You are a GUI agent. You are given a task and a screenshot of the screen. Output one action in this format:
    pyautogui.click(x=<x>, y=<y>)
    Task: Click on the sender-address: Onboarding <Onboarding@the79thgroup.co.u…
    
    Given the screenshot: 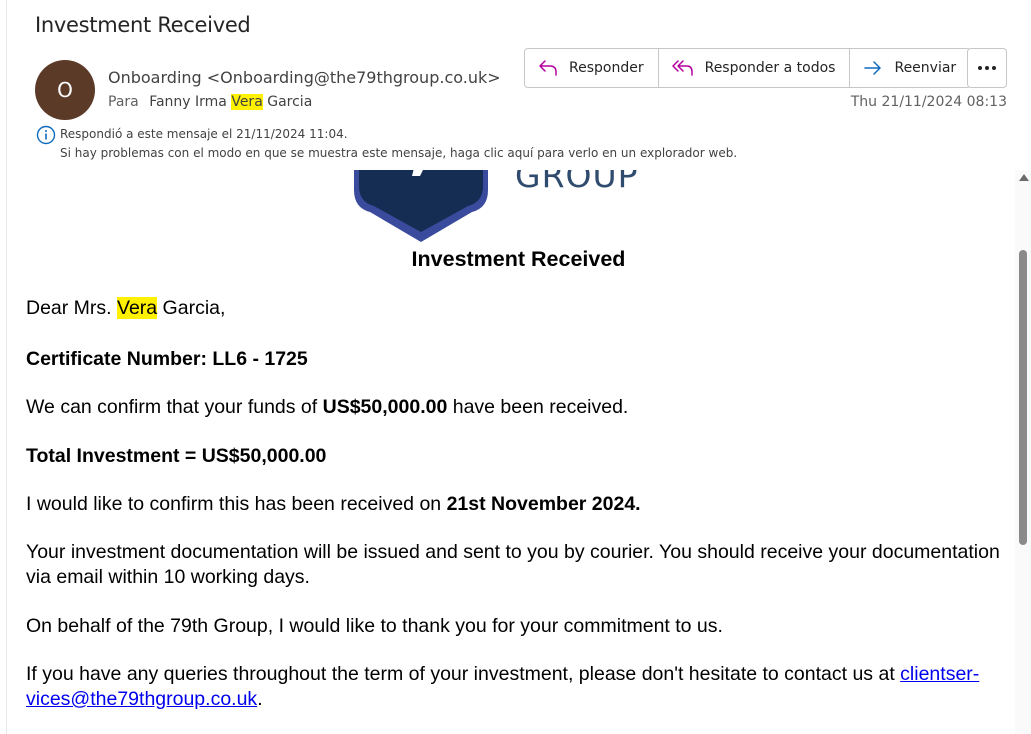 What is the action you would take?
    pyautogui.click(x=304, y=77)
    